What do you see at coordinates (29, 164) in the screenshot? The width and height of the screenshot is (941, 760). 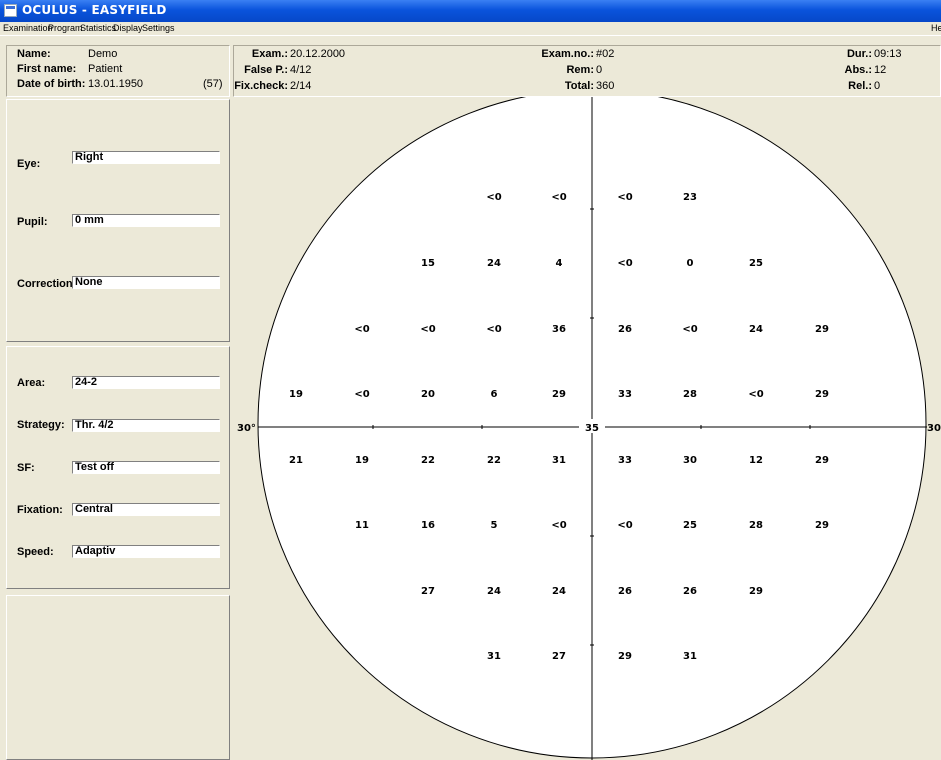 I see `eye-label: Eye:` at bounding box center [29, 164].